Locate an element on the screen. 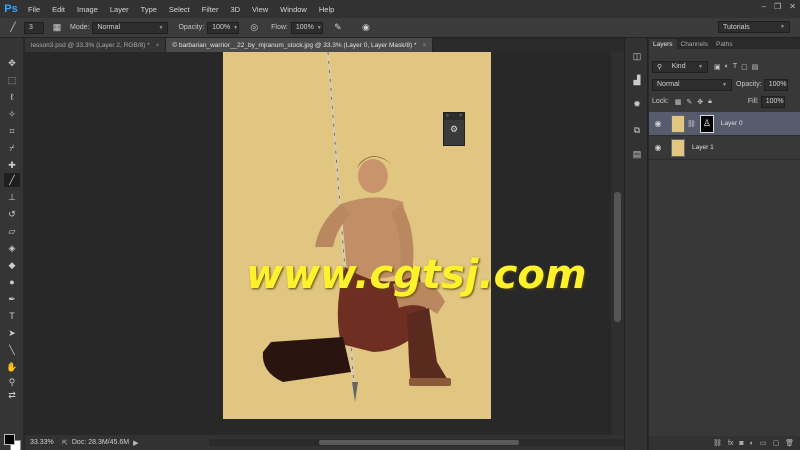  minimize-icon: – is located at coordinates (764, 6).